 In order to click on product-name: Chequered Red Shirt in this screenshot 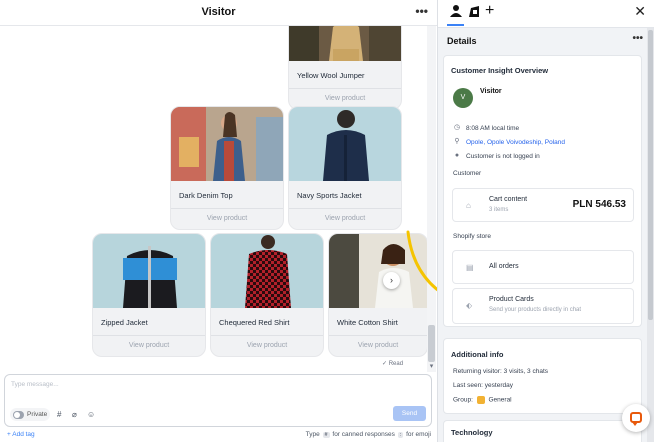, I will do `click(254, 322)`.